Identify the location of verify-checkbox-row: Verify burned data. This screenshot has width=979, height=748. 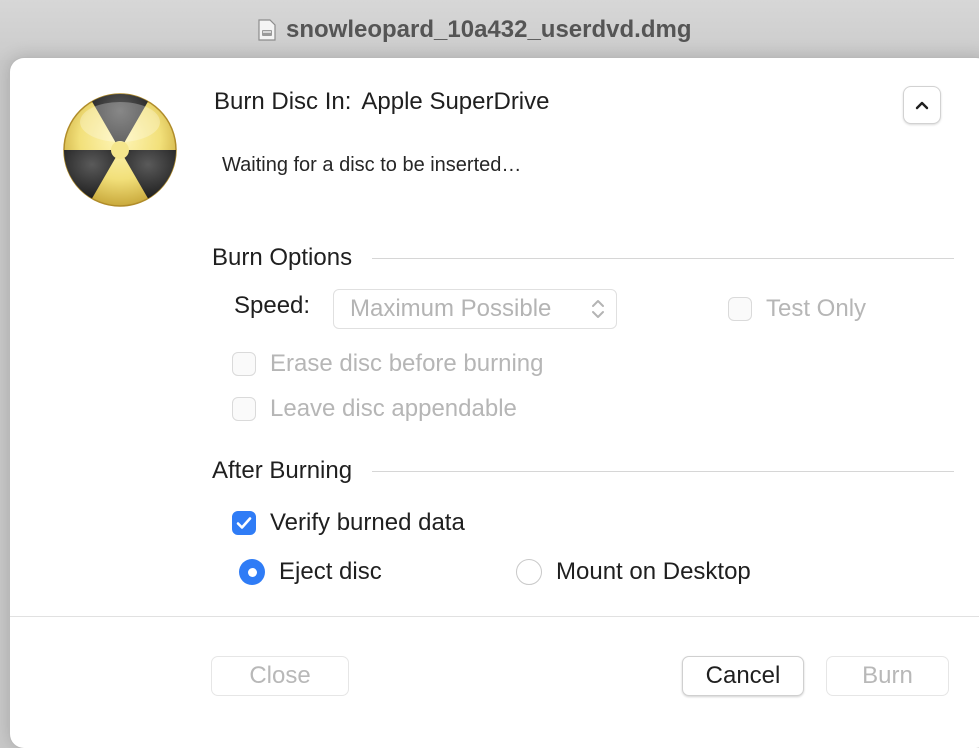
(348, 523).